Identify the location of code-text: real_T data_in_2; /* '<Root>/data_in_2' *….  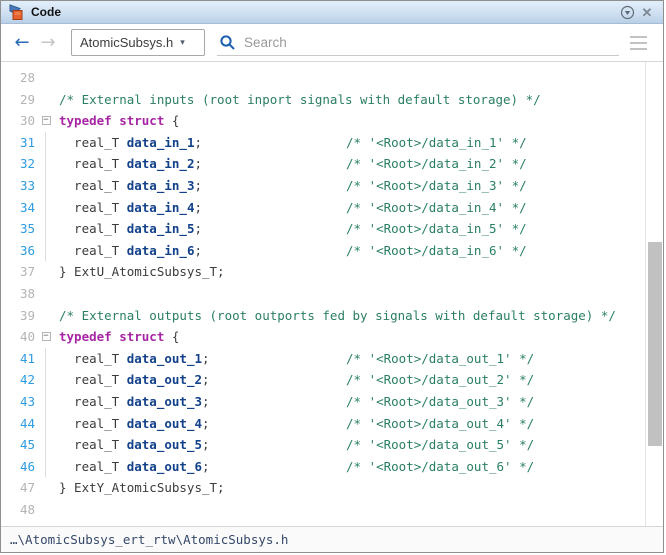
(351, 164).